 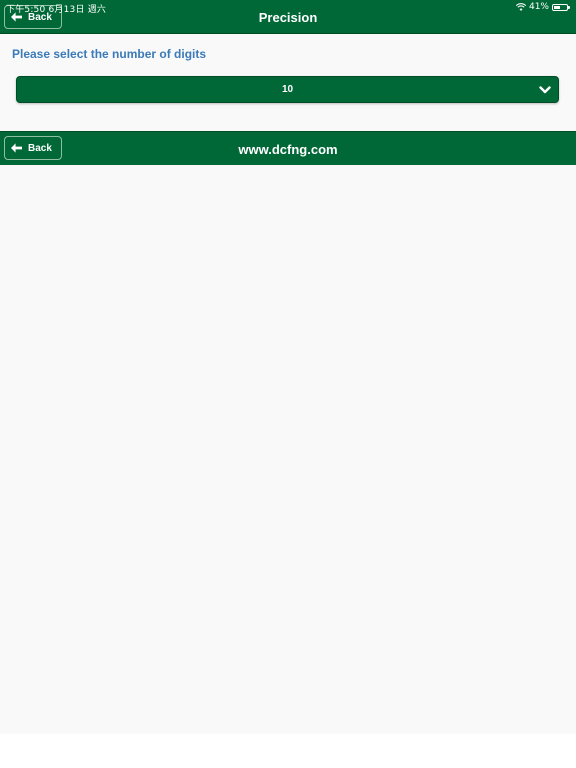 I want to click on status-time-date: 下午5:50 6月13日 週六, so click(x=56, y=10).